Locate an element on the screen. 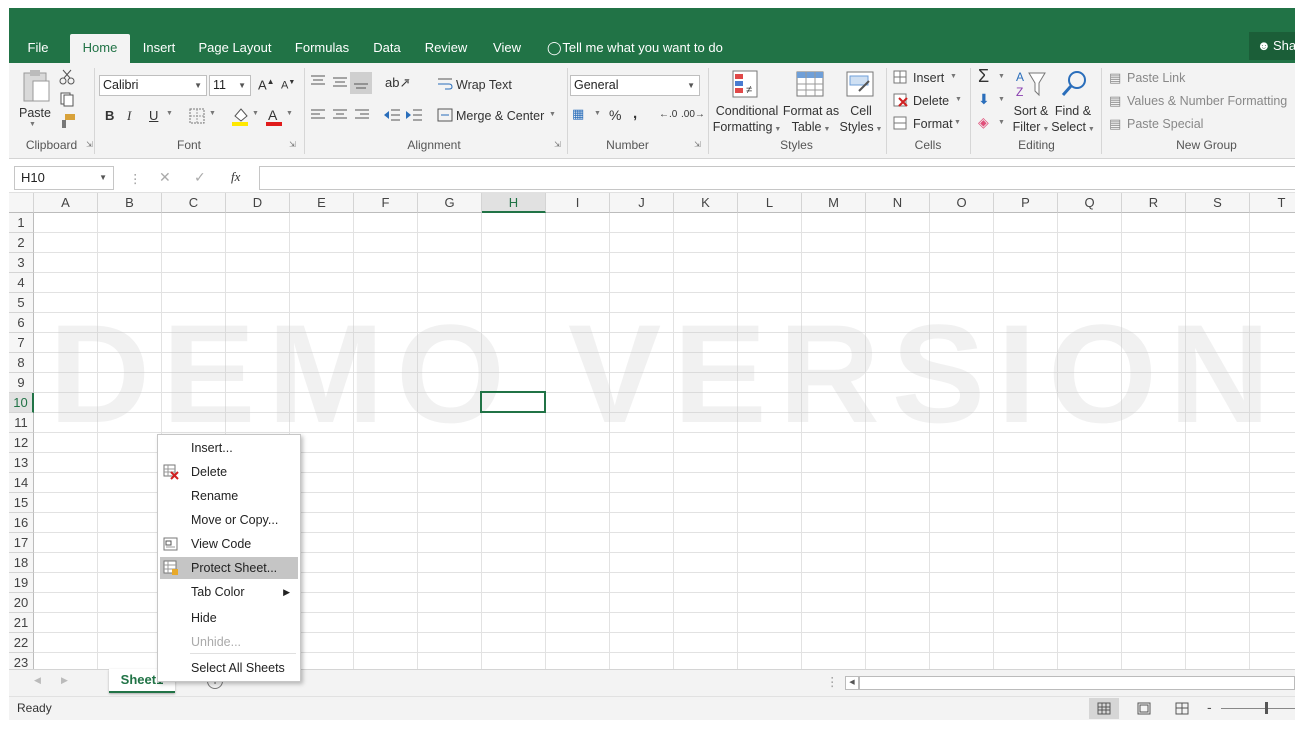  delete-cells-button: Delete is located at coordinates (931, 101).